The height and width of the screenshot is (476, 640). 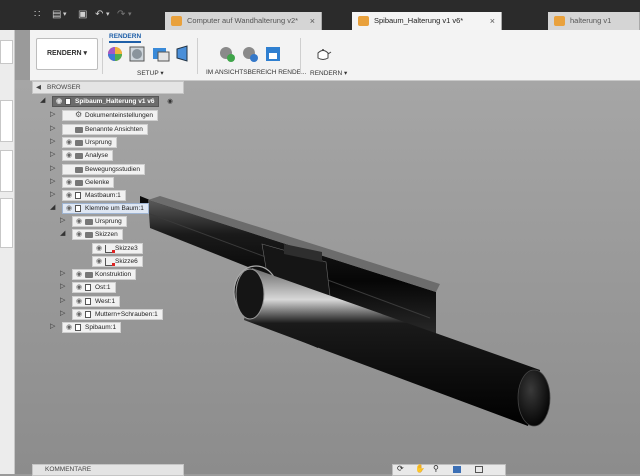 I want to click on activate-radio-icon: ◉, so click(x=170, y=101).